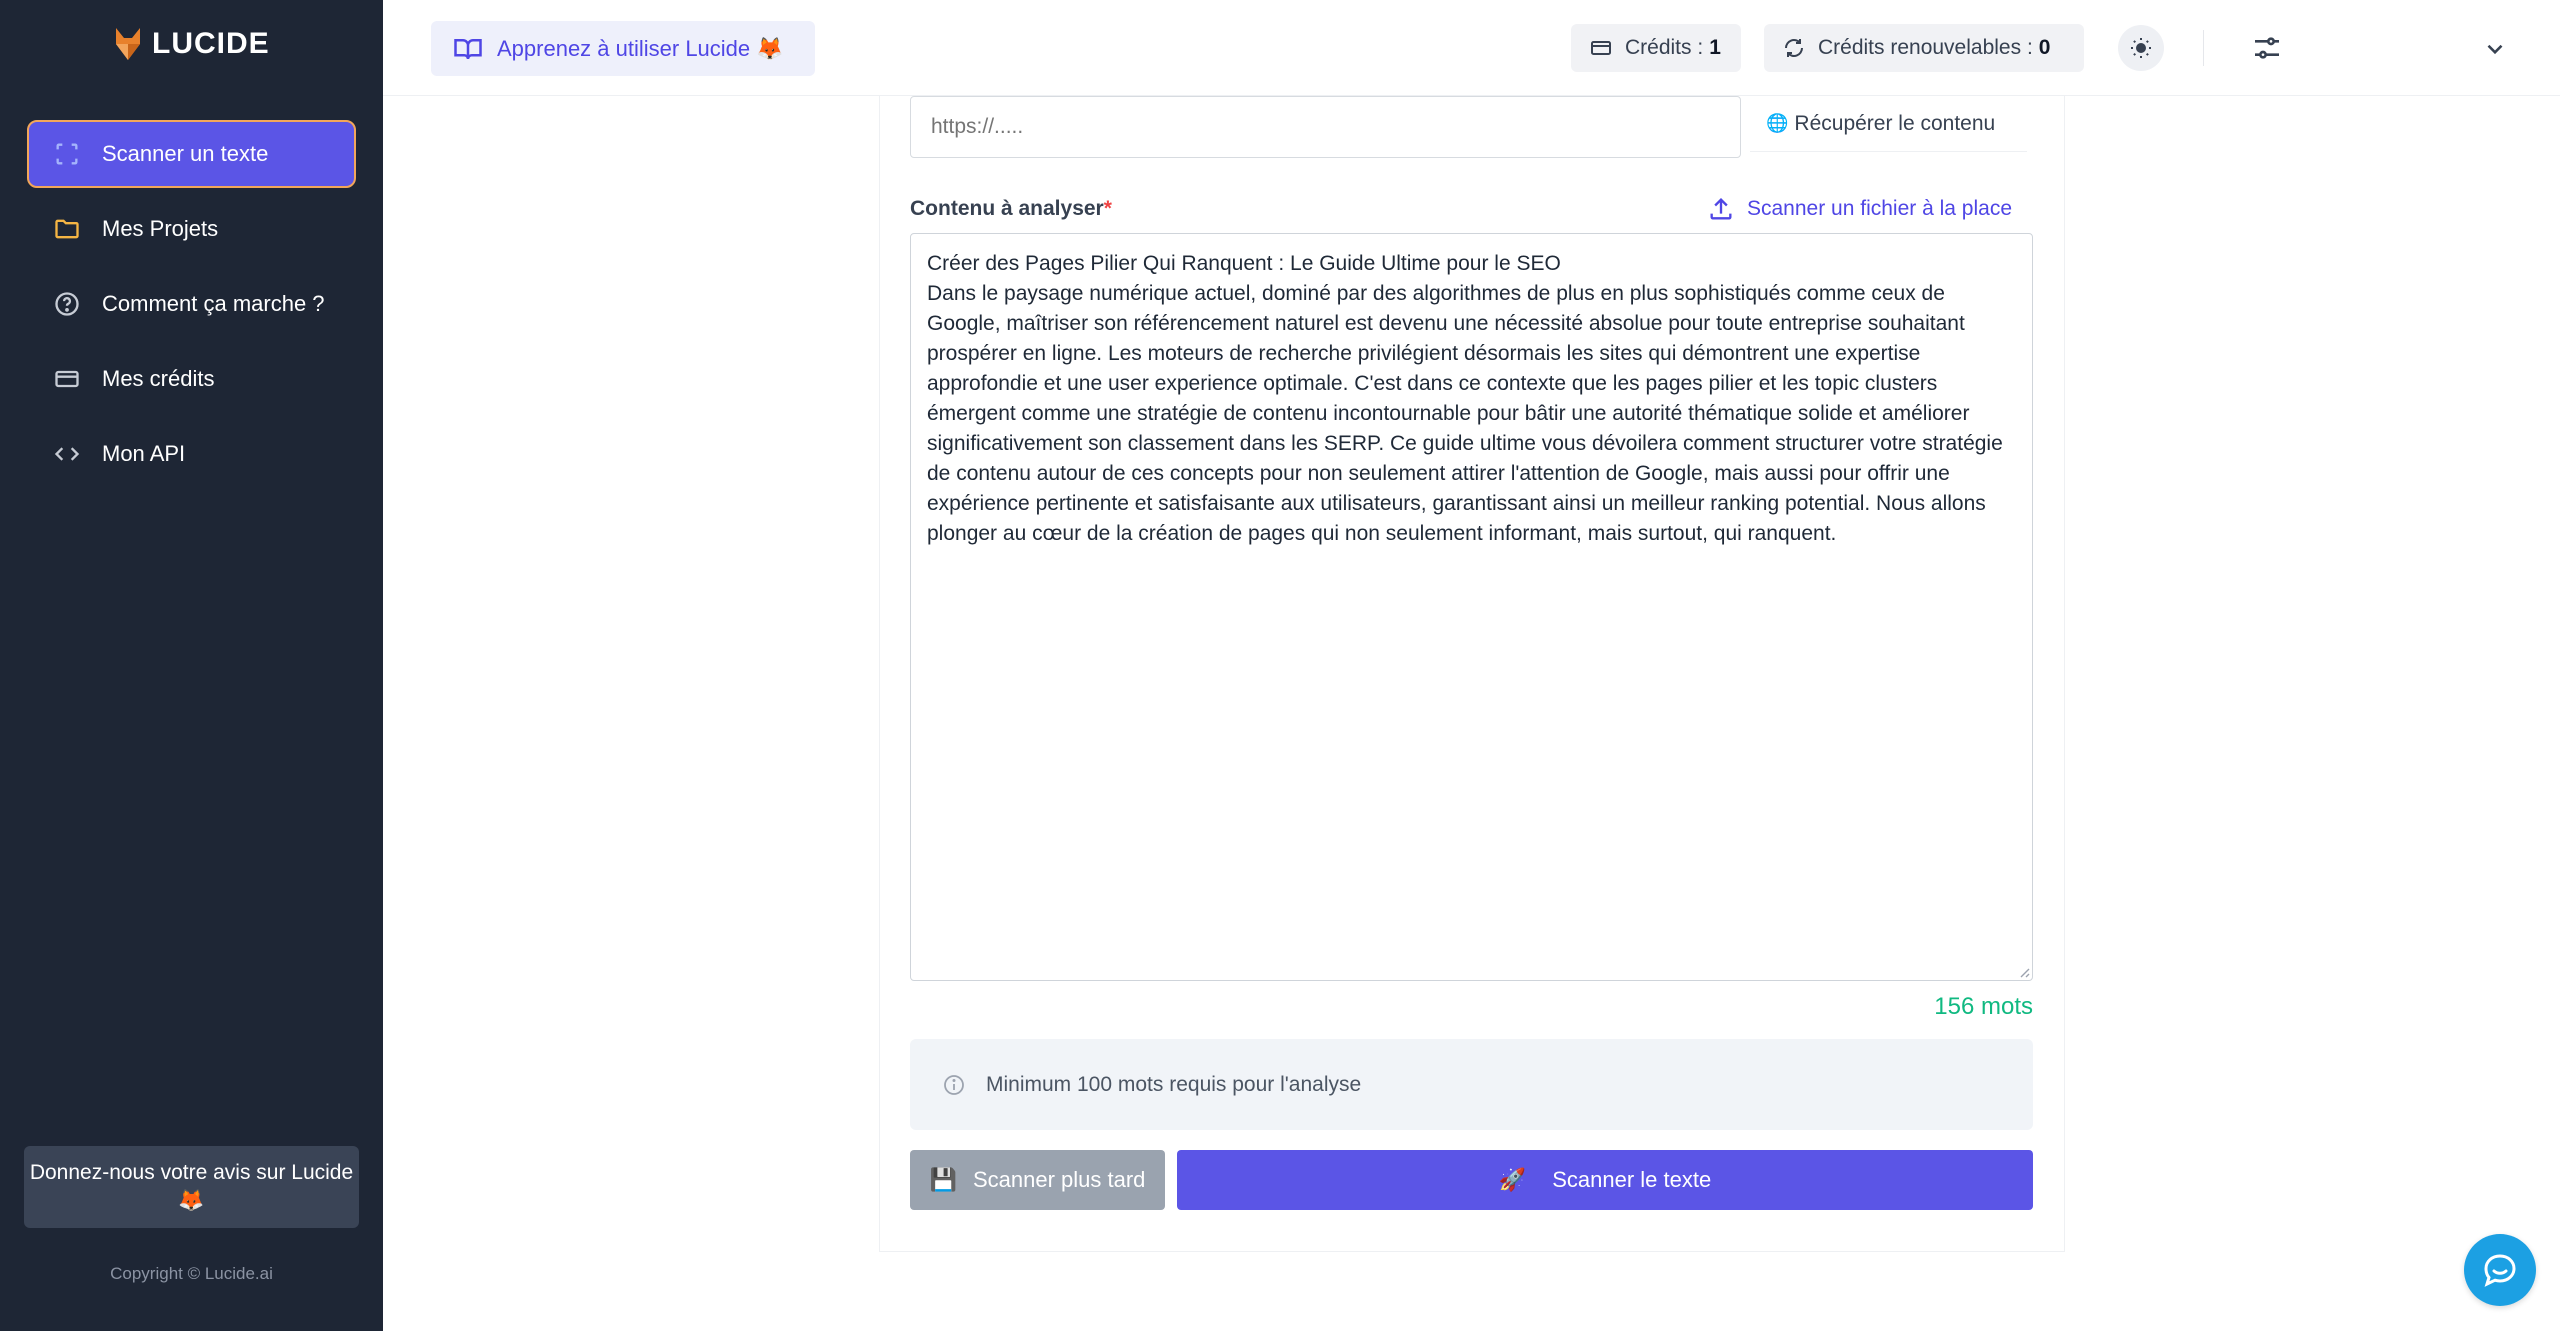 The image size is (2560, 1331). Describe the element at coordinates (954, 1084) in the screenshot. I see `info-icon` at that location.